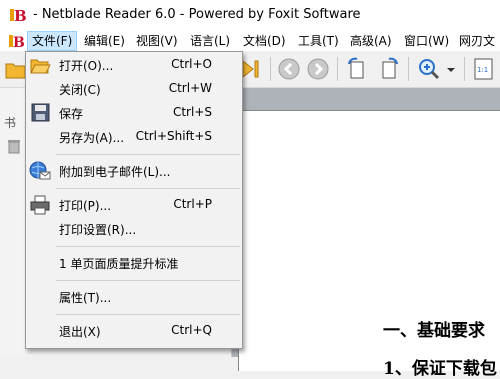  What do you see at coordinates (71, 114) in the screenshot?
I see `menu-item-label: 保存` at bounding box center [71, 114].